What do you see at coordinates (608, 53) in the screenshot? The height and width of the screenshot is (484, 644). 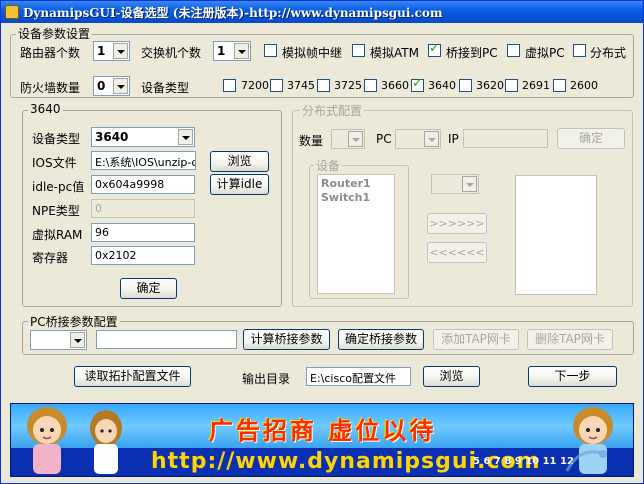 I see `distributed-label: 分布式` at bounding box center [608, 53].